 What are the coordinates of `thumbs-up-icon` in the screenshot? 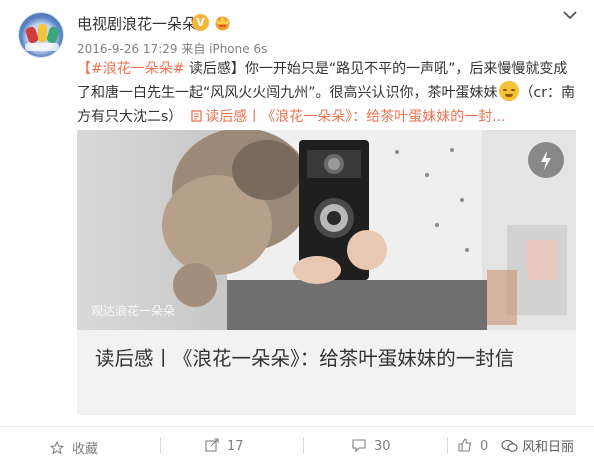 It's located at (465, 445).